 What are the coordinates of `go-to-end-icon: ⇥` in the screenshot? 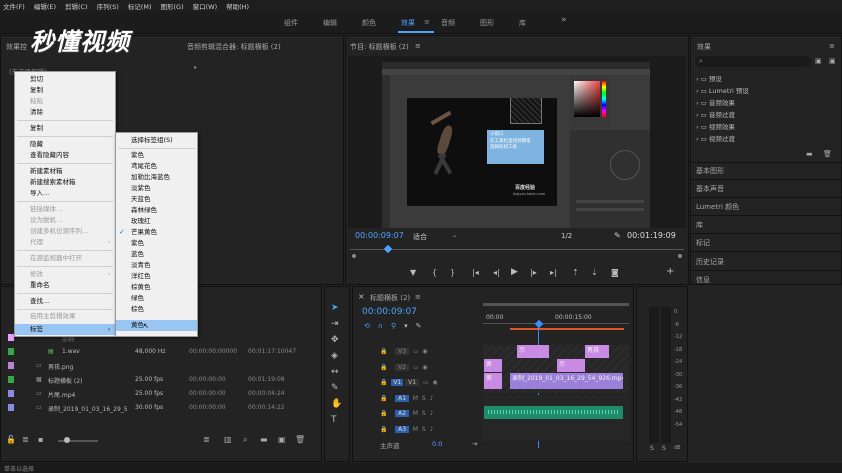 It's located at (474, 444).